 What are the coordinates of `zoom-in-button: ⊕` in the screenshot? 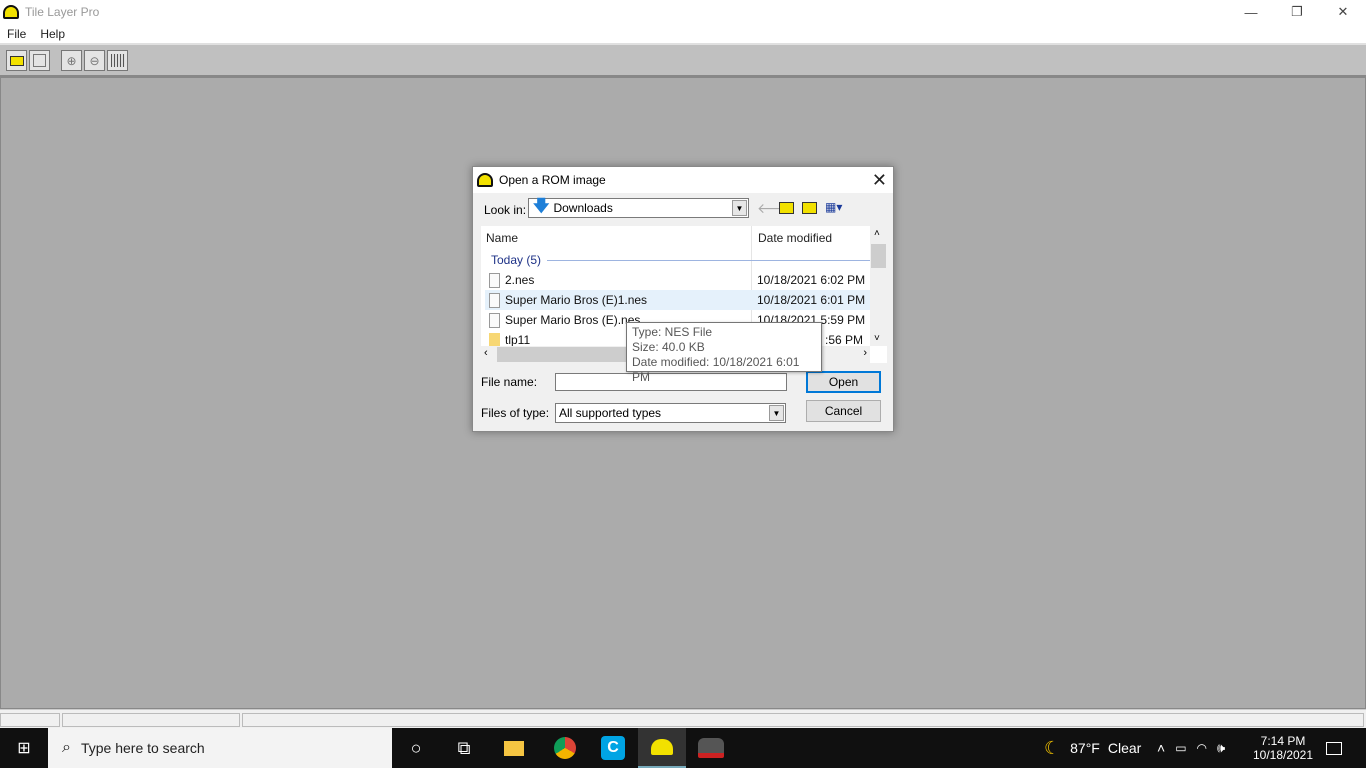 It's located at (71, 60).